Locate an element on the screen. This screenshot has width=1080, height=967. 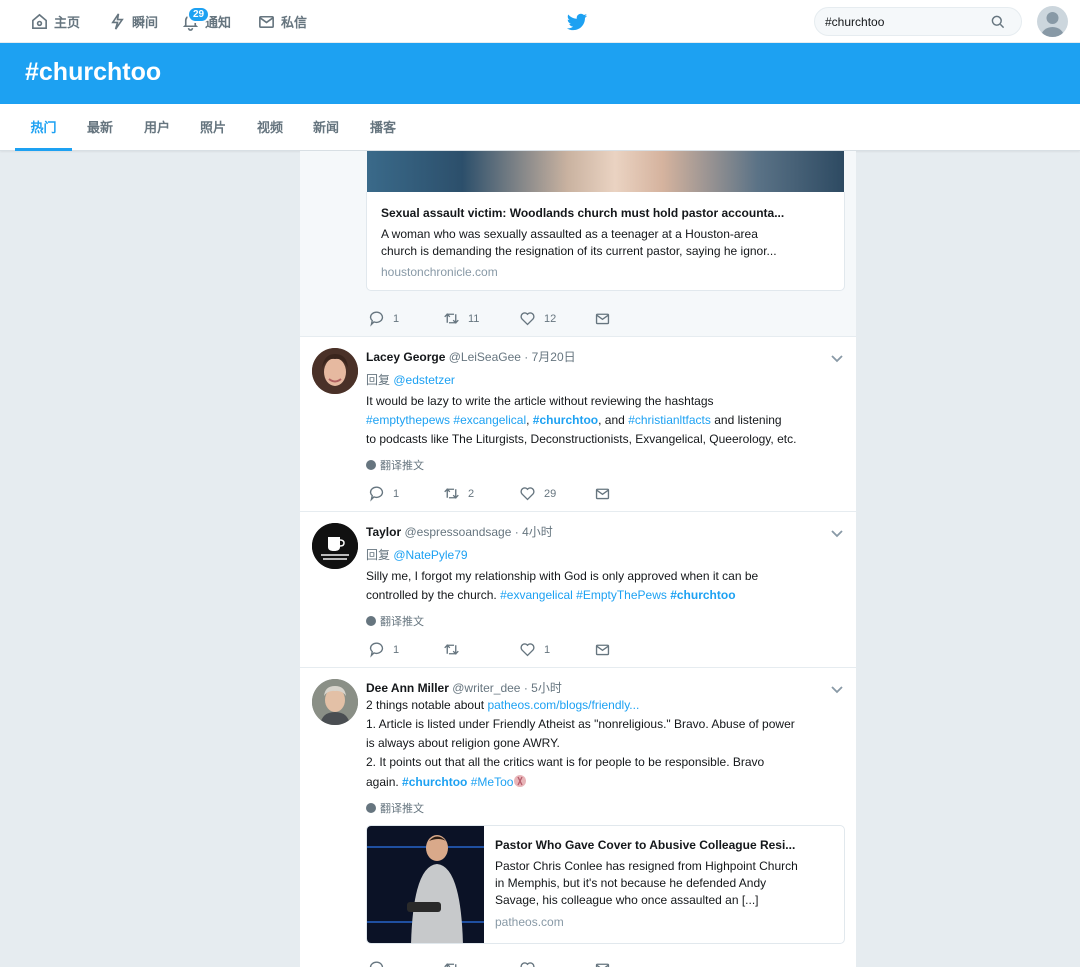
hashtag-link: #exvangelical is located at coordinates (536, 595).